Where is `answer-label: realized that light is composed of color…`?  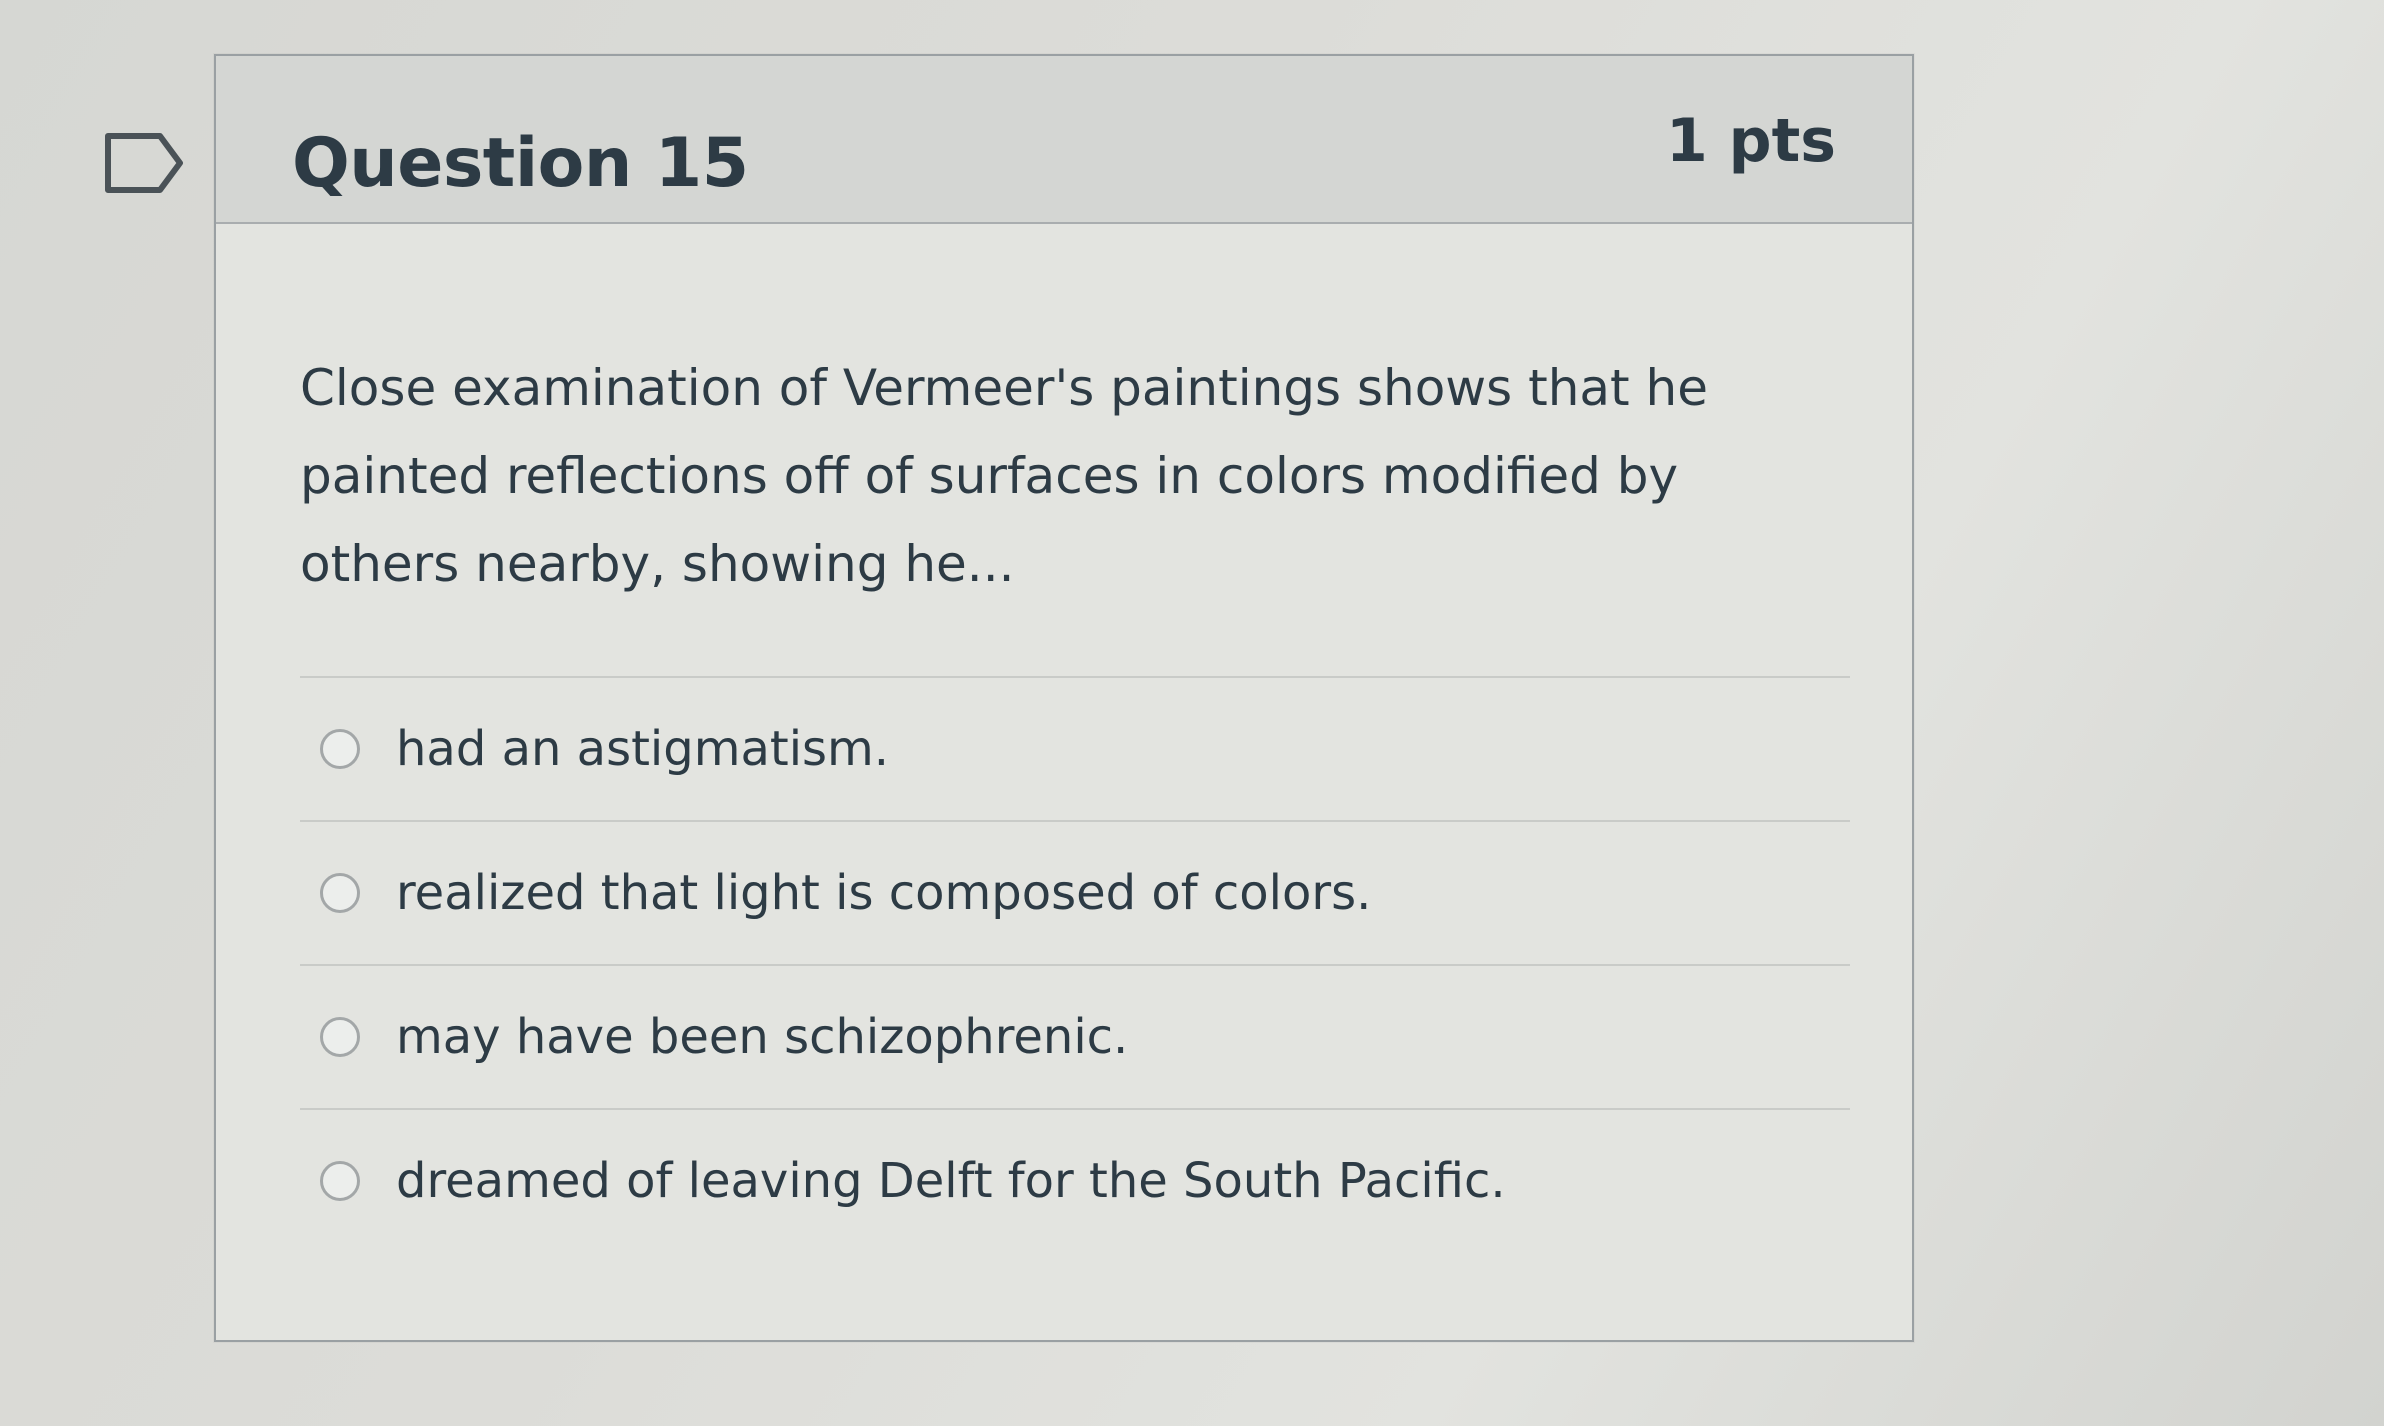
answer-label: realized that light is composed of color… is located at coordinates (883, 893).